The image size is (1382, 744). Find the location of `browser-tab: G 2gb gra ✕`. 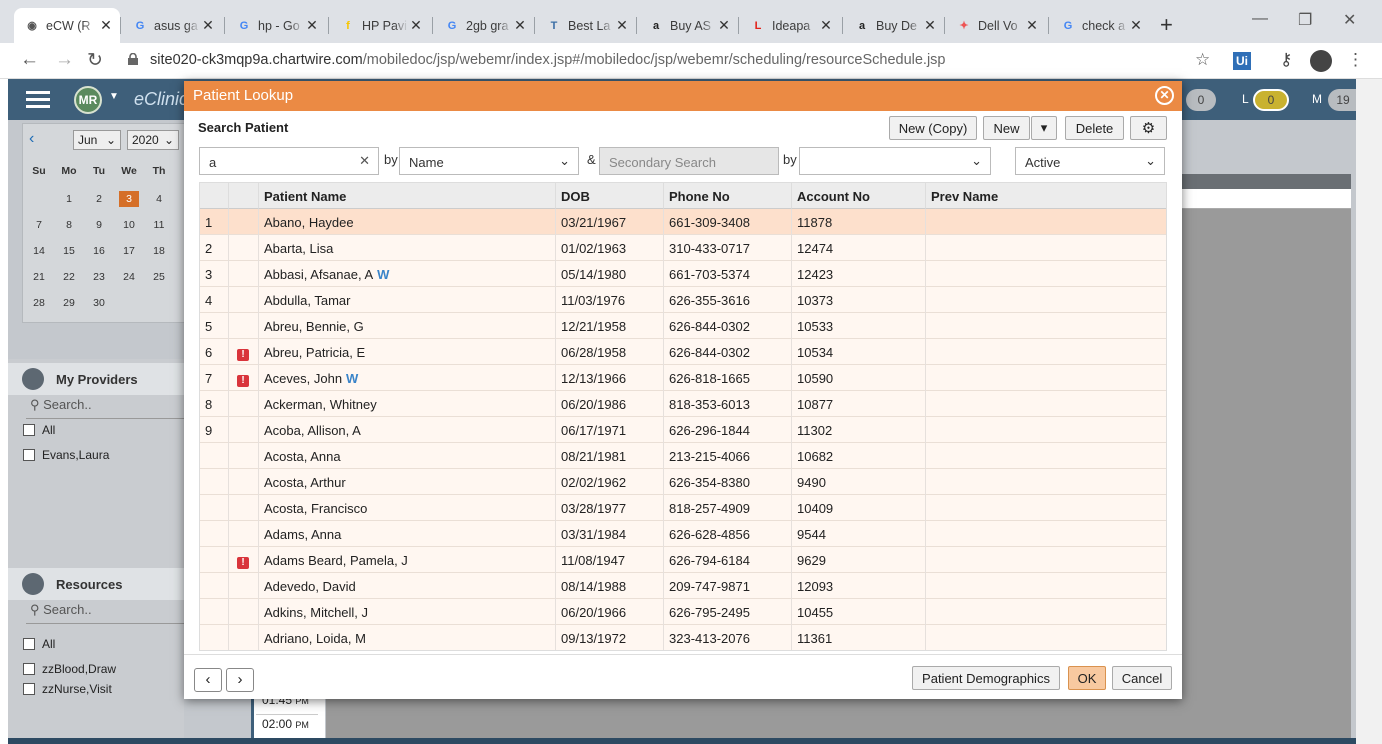

browser-tab: G 2gb gra ✕ is located at coordinates (484, 25).